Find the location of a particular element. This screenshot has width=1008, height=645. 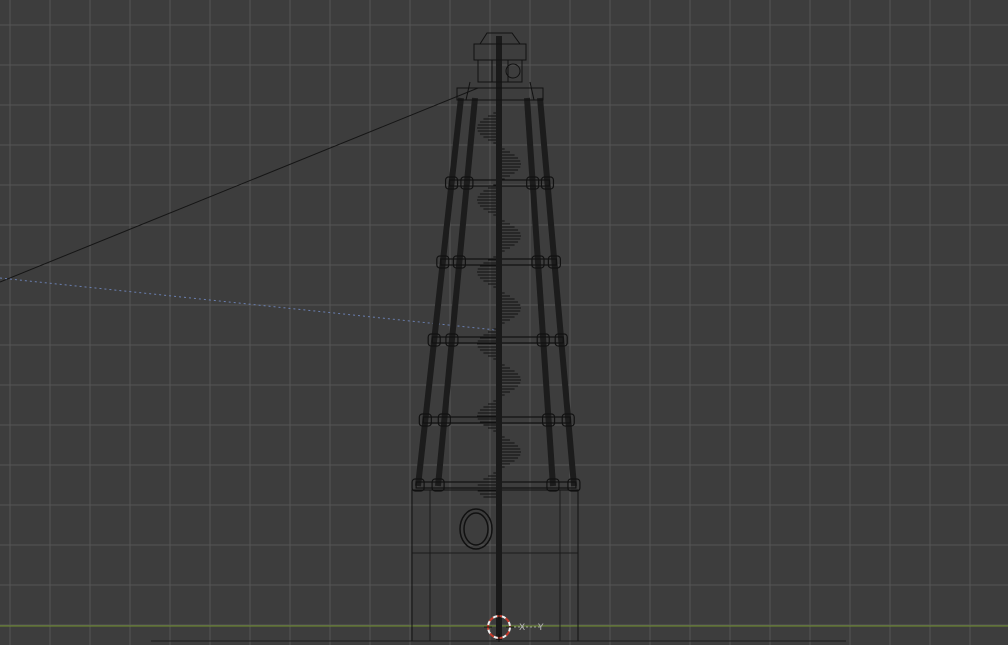

base-hatch is located at coordinates (476, 529).